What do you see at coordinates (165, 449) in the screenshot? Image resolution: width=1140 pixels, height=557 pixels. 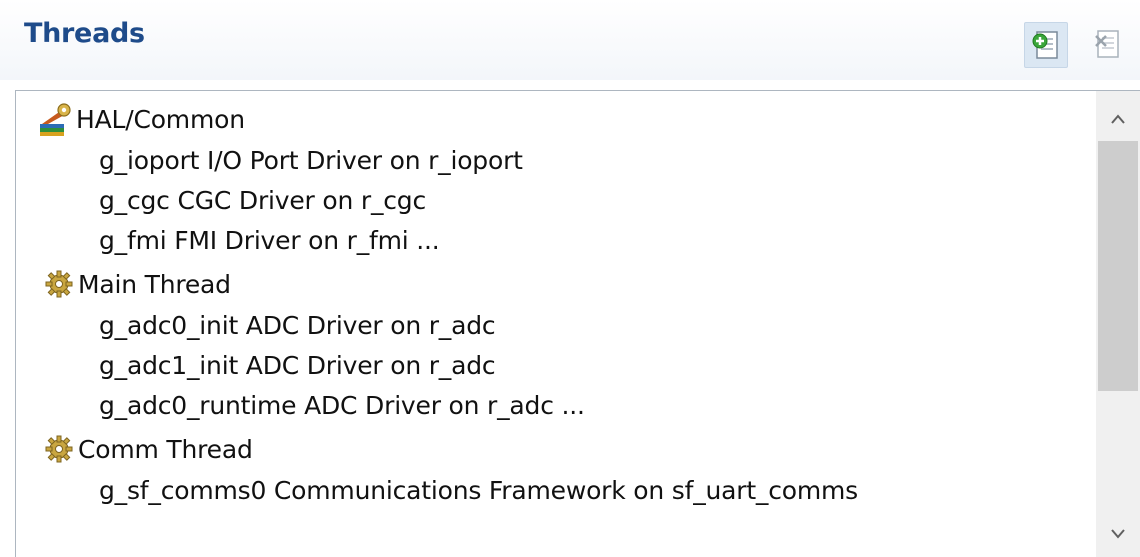 I see `tree-node-label: Comm Thread` at bounding box center [165, 449].